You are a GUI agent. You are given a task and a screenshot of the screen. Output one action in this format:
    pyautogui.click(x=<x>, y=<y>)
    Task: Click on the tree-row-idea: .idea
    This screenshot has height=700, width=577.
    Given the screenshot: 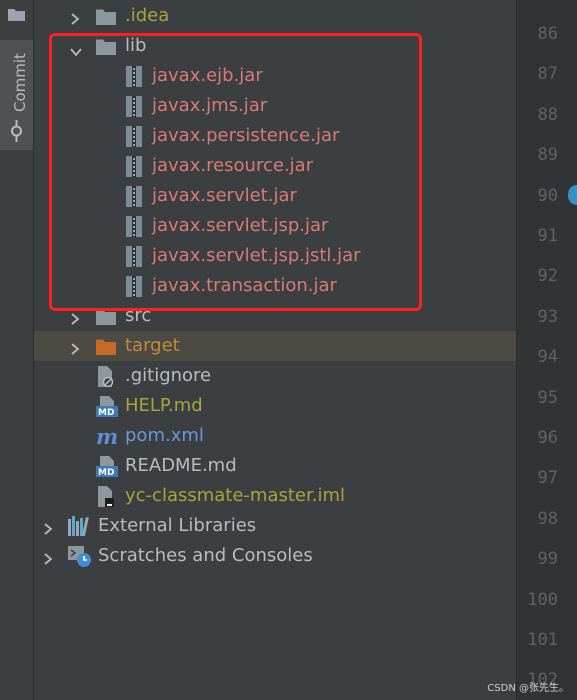 What is the action you would take?
    pyautogui.click(x=275, y=16)
    